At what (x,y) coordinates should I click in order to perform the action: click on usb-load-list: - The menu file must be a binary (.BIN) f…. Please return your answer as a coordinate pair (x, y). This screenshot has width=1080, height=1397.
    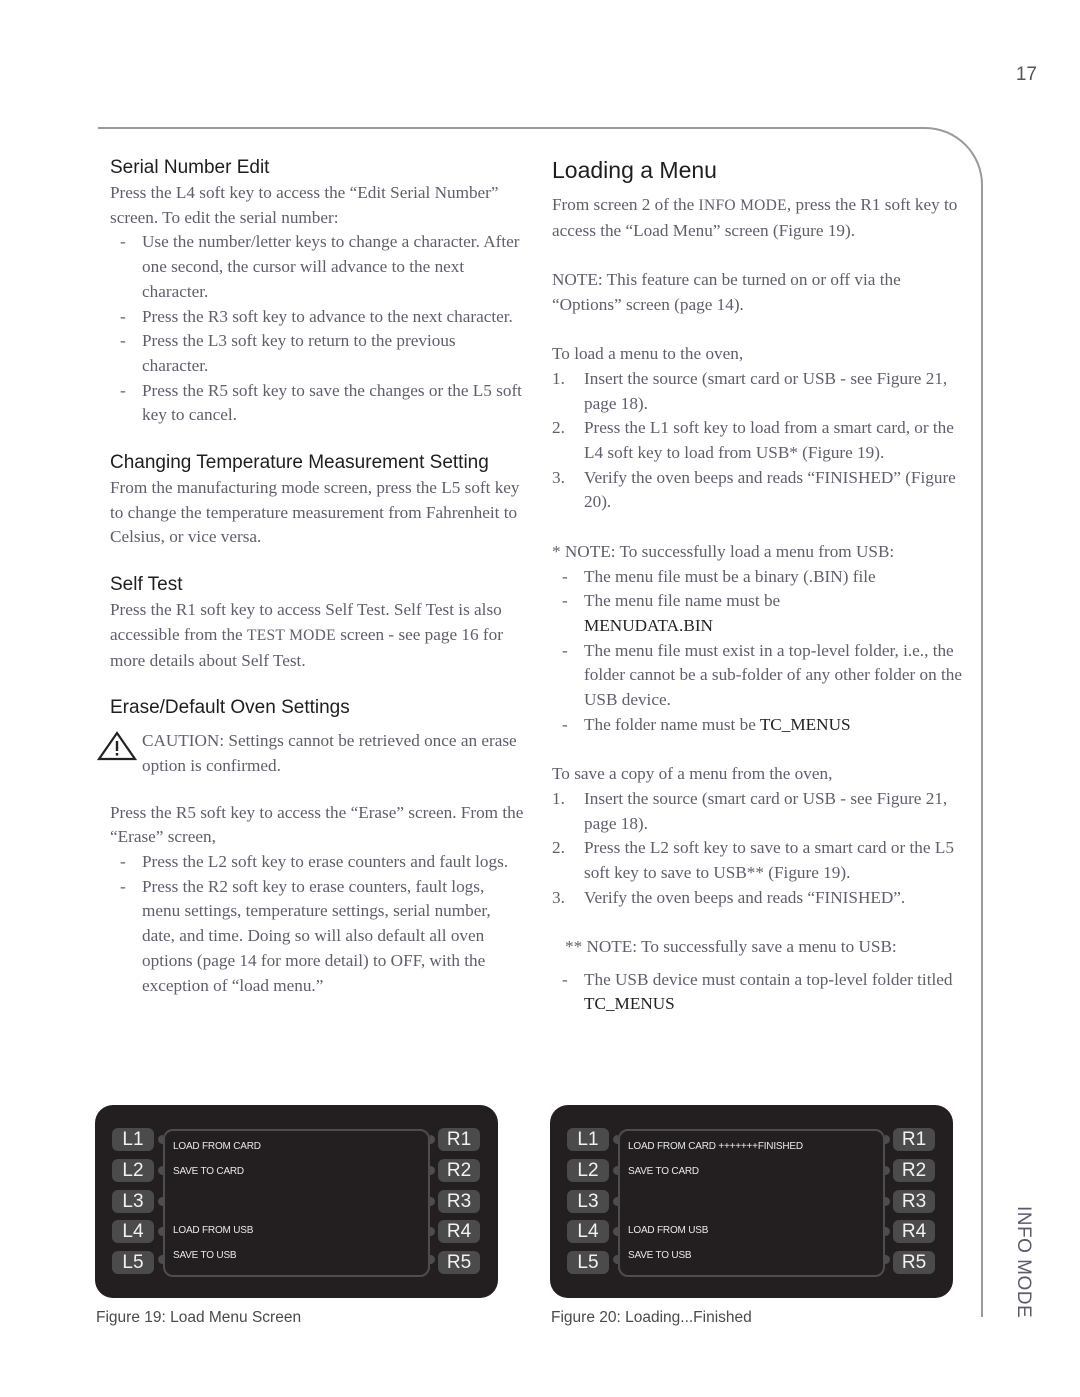
    Looking at the image, I should click on (757, 651).